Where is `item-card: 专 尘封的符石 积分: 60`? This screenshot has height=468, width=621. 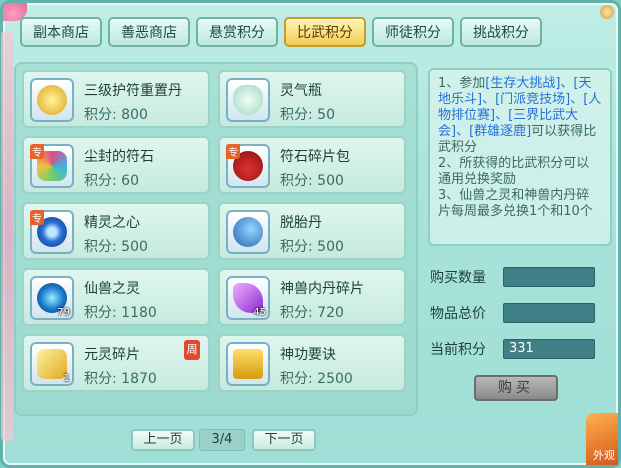
item-card: 专 尘封的符石 积分: 60 is located at coordinates (116, 165).